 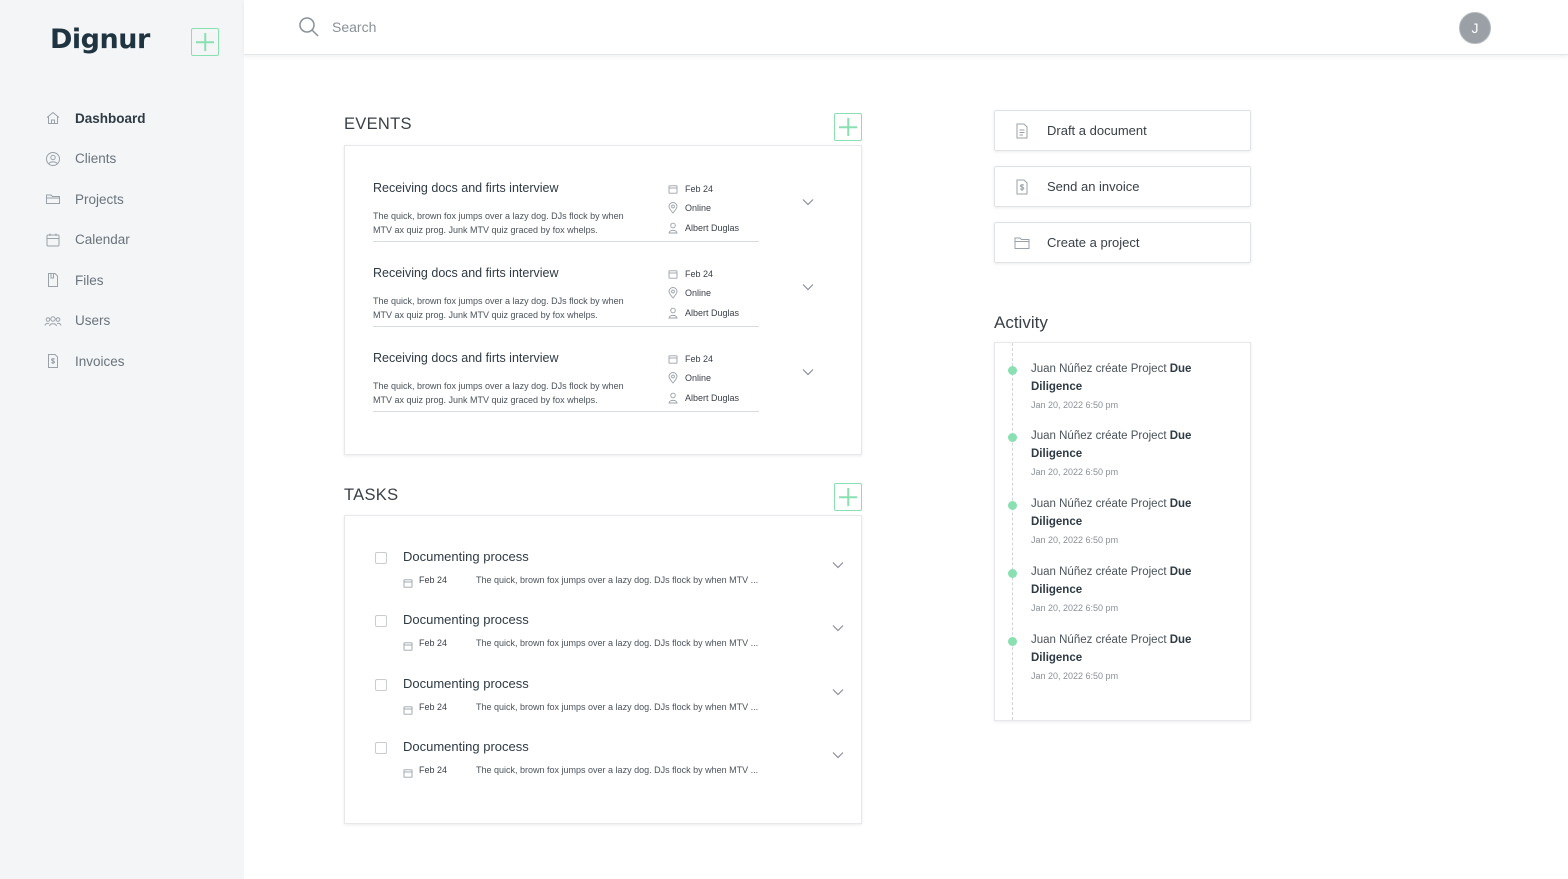 I want to click on sidebar-item-calendar: Calendar, so click(x=139, y=240).